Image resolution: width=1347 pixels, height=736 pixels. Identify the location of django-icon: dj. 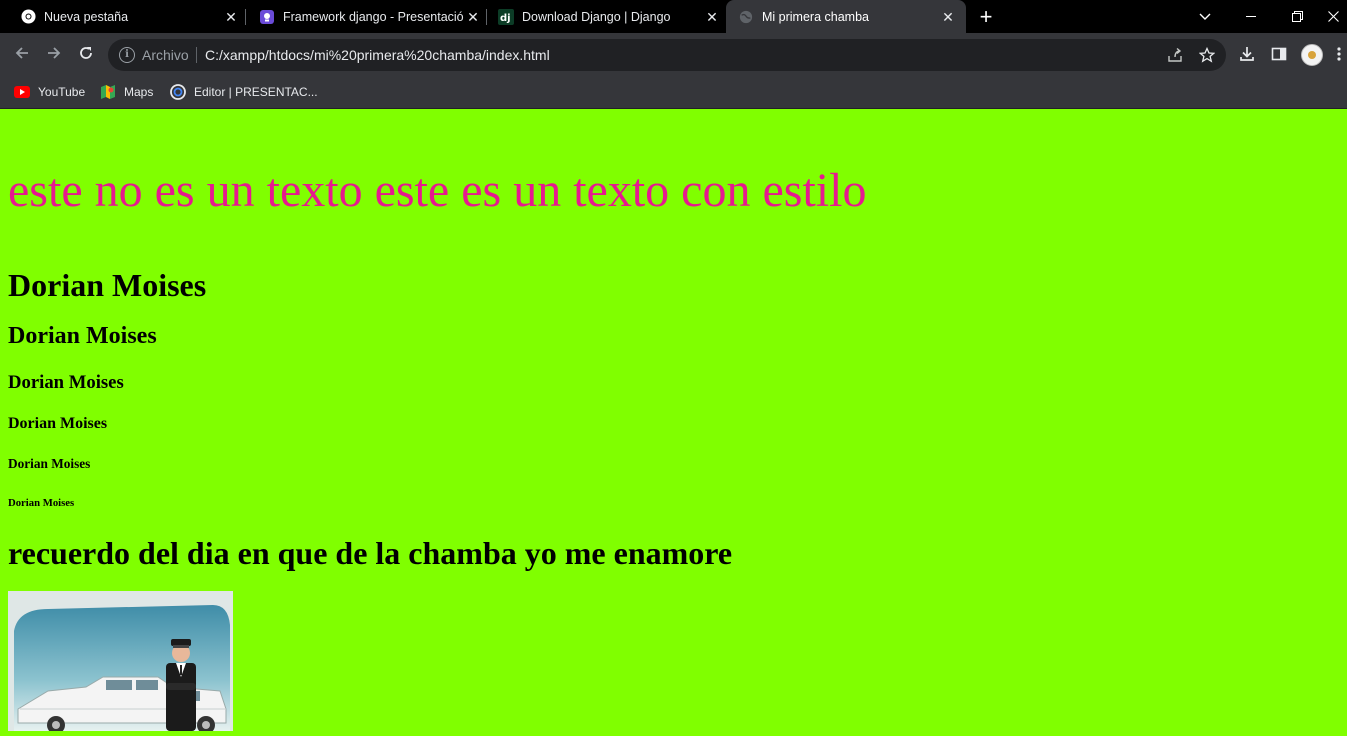
(506, 16).